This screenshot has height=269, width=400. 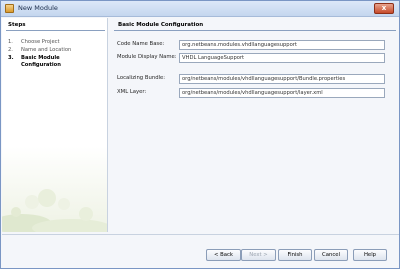 What do you see at coordinates (46, 50) in the screenshot?
I see `step-label: Name and Location` at bounding box center [46, 50].